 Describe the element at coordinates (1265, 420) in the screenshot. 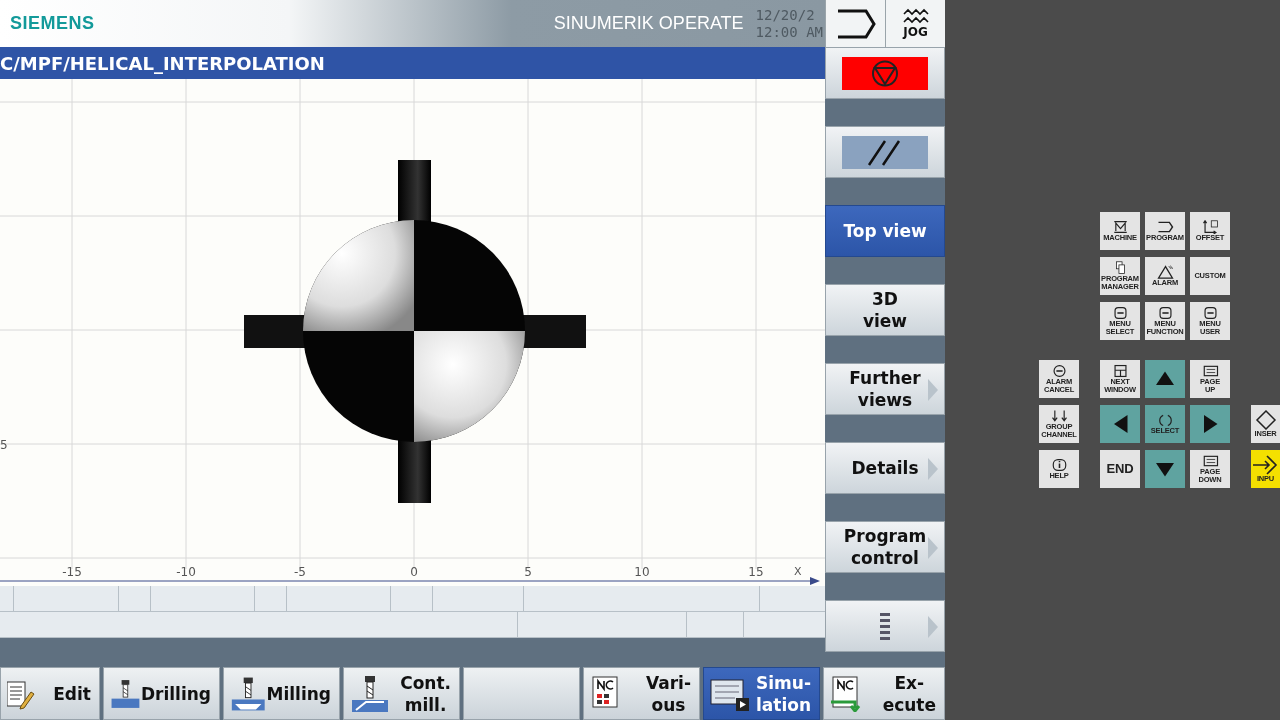

I see `insert-diamond-icon` at that location.